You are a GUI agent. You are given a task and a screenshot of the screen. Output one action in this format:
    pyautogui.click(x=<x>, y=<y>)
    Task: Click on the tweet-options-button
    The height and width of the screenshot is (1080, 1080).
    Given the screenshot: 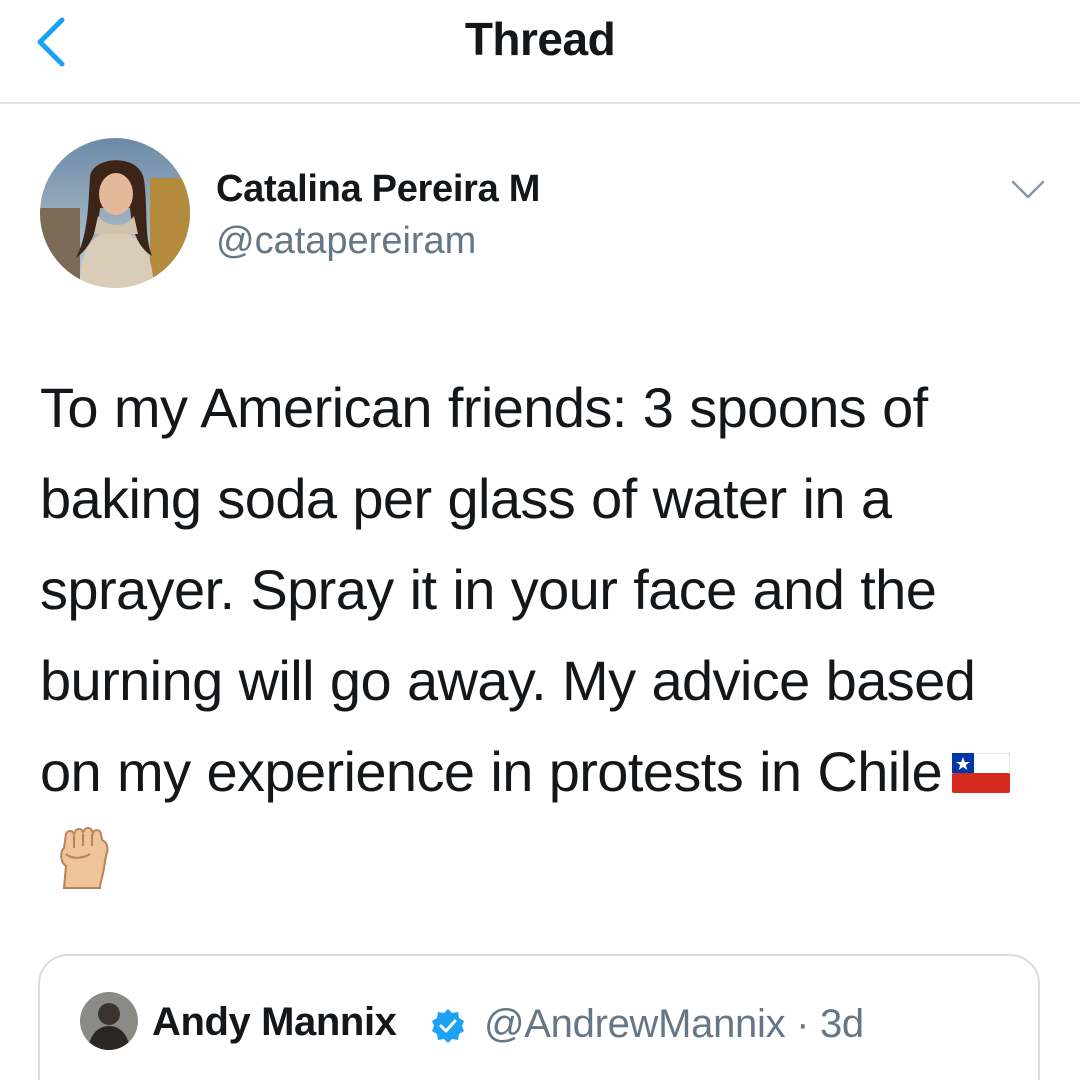 What is the action you would take?
    pyautogui.click(x=1028, y=190)
    